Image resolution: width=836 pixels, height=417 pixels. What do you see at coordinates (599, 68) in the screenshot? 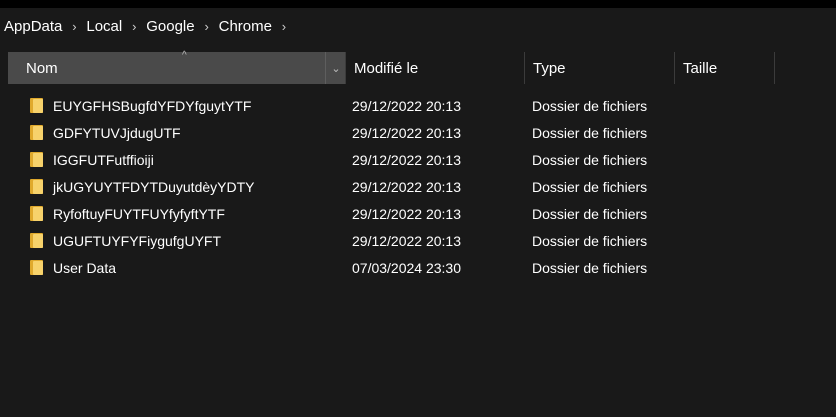
I see `column-header-type: Type` at bounding box center [599, 68].